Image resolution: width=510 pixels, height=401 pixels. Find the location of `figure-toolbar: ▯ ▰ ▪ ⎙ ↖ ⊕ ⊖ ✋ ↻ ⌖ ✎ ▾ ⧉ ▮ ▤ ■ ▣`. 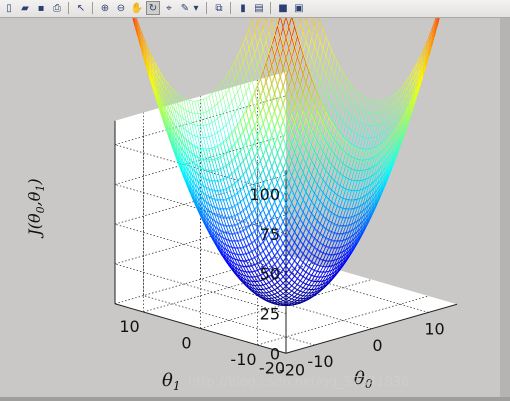

figure-toolbar: ▯ ▰ ▪ ⎙ ↖ ⊕ ⊖ ✋ ↻ ⌖ ✎ ▾ ⧉ ▮ ▤ ■ ▣ is located at coordinates (255, 9).